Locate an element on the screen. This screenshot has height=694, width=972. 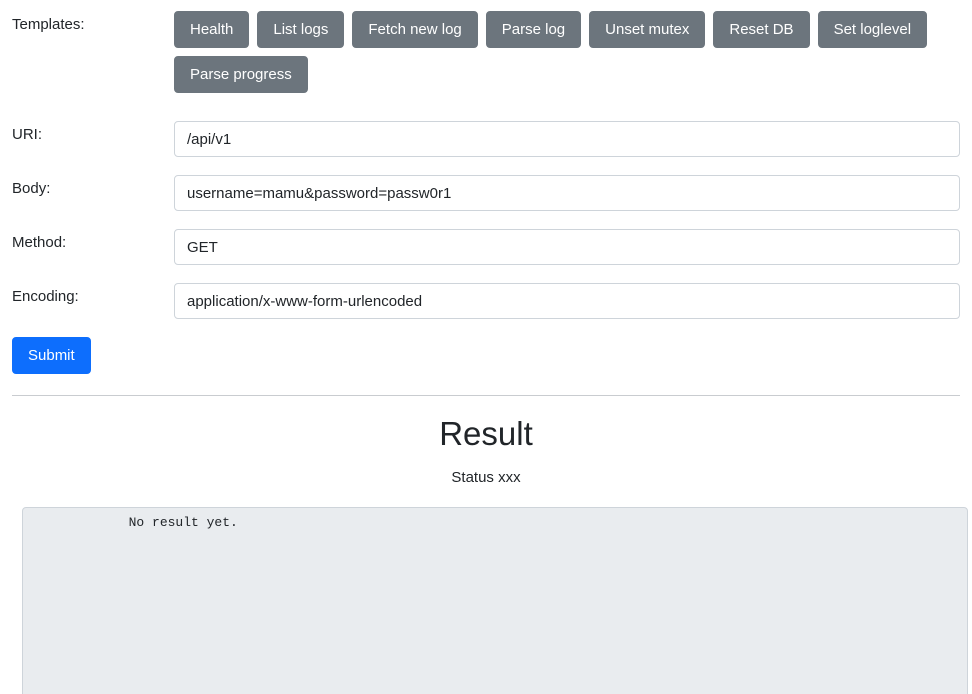
method-input is located at coordinates (567, 247).